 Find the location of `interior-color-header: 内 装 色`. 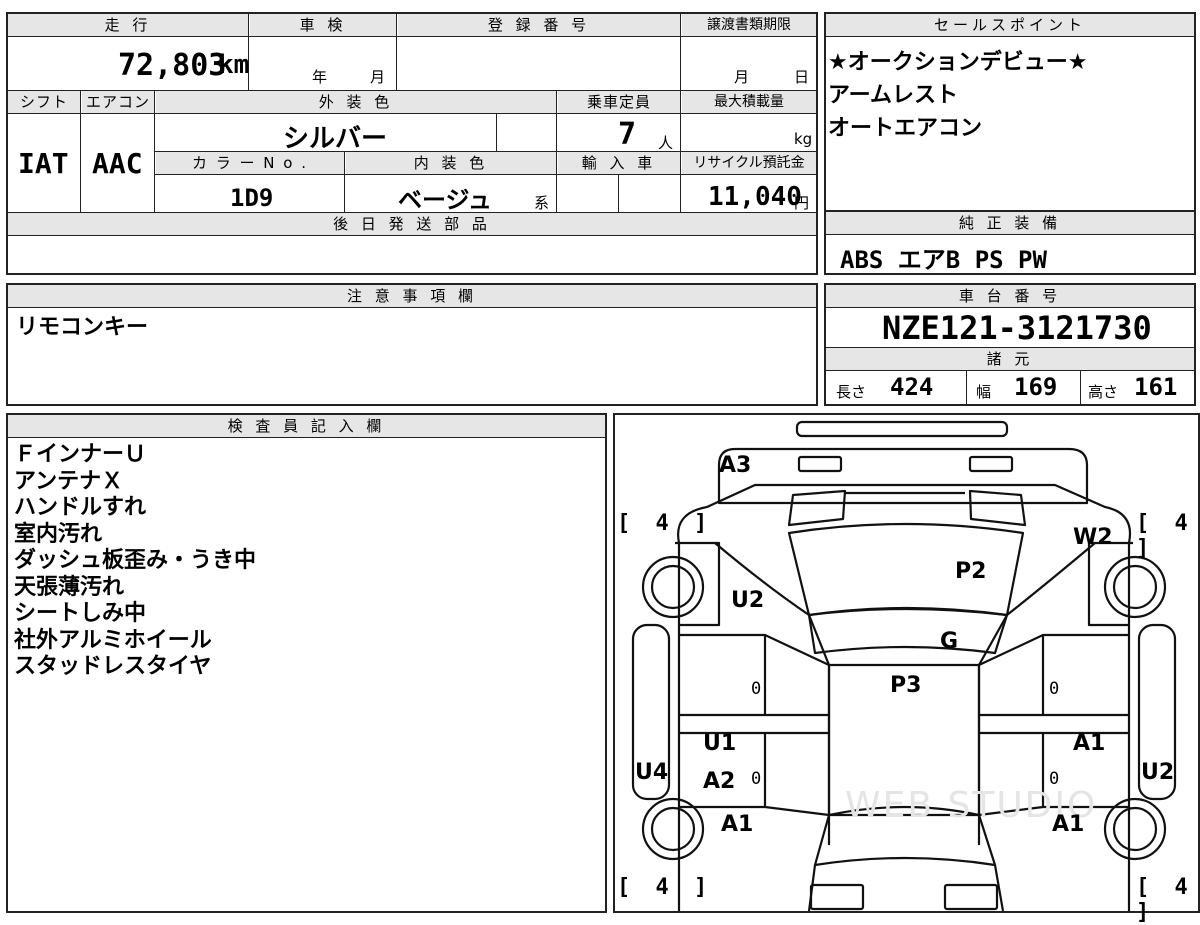

interior-color-header: 内 装 色 is located at coordinates (451, 163).